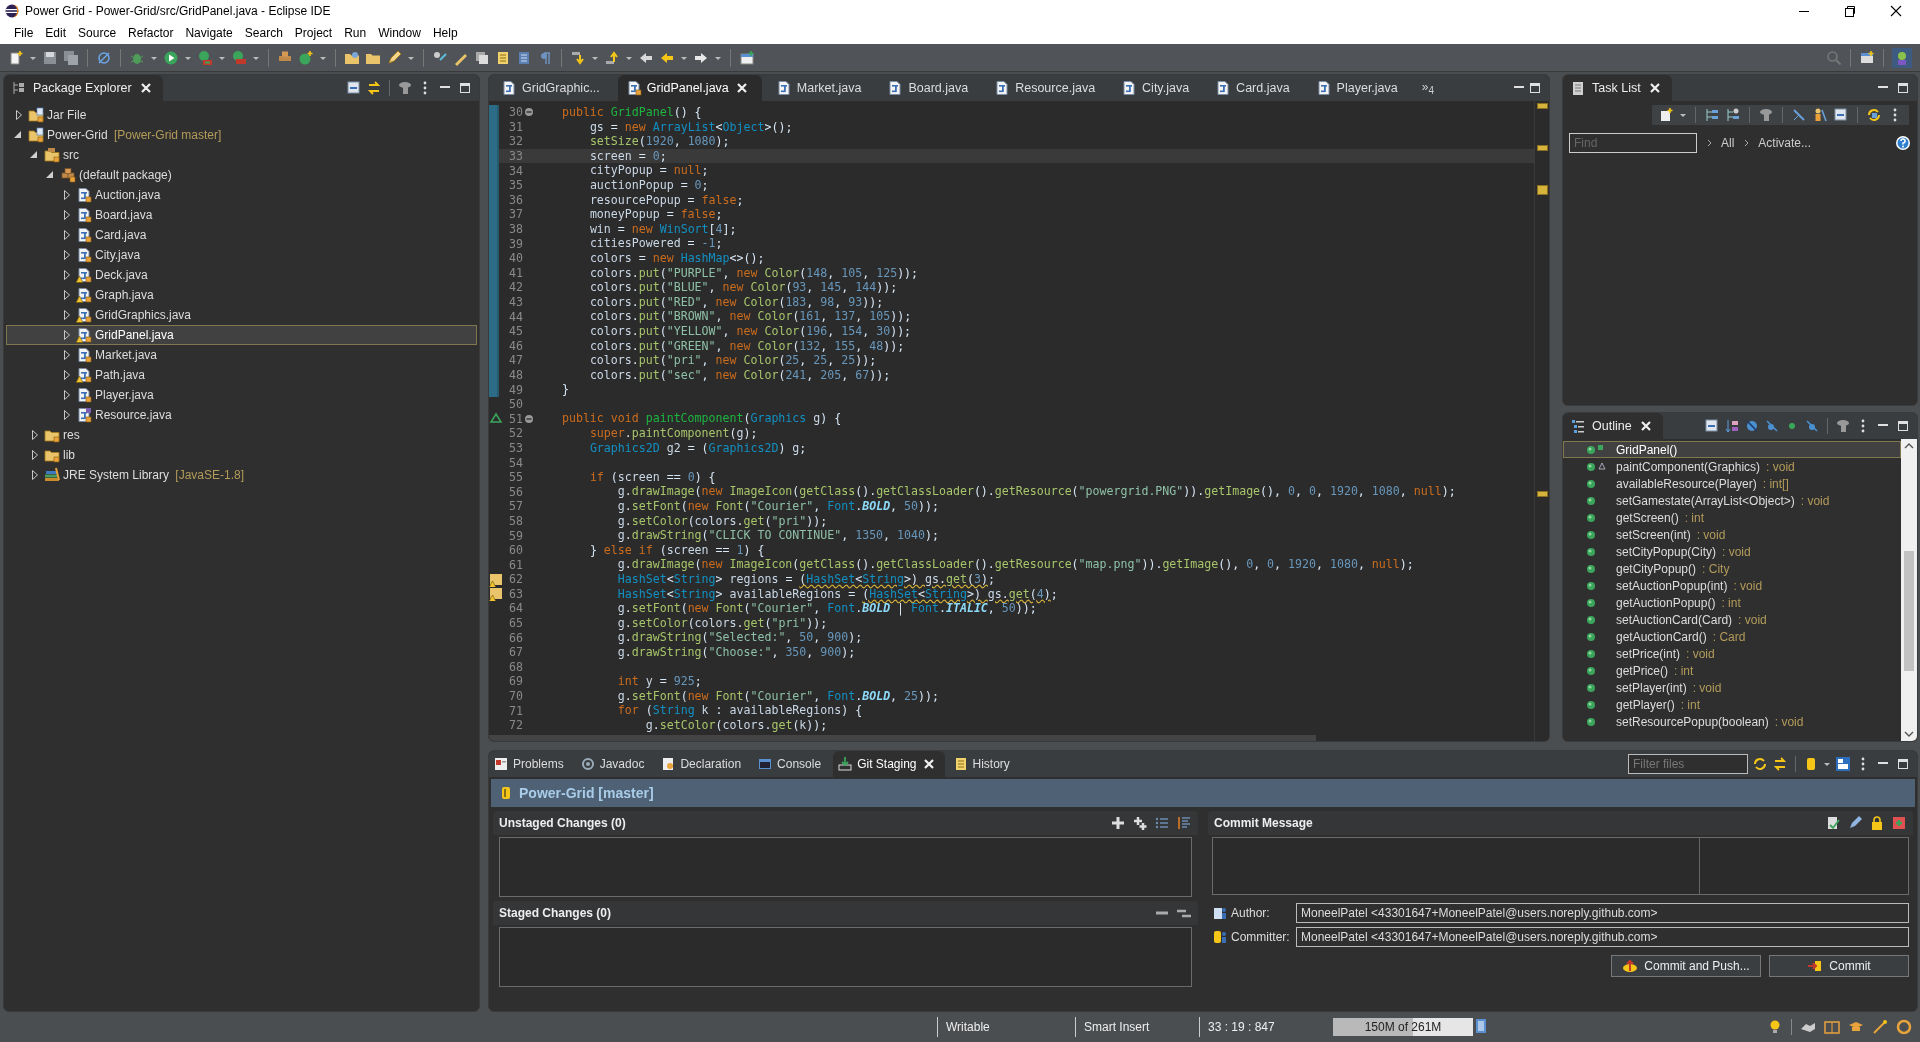  What do you see at coordinates (24, 33) in the screenshot?
I see `menu-item: File` at bounding box center [24, 33].